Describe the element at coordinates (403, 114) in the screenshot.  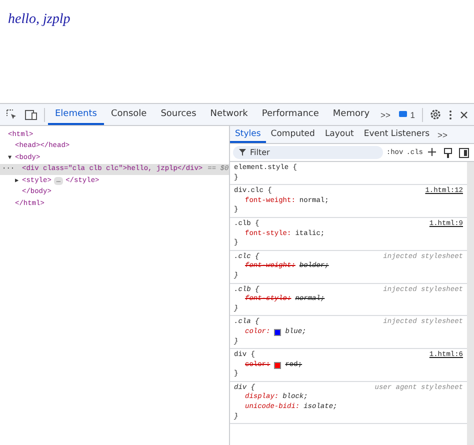
I see `message-icon` at that location.